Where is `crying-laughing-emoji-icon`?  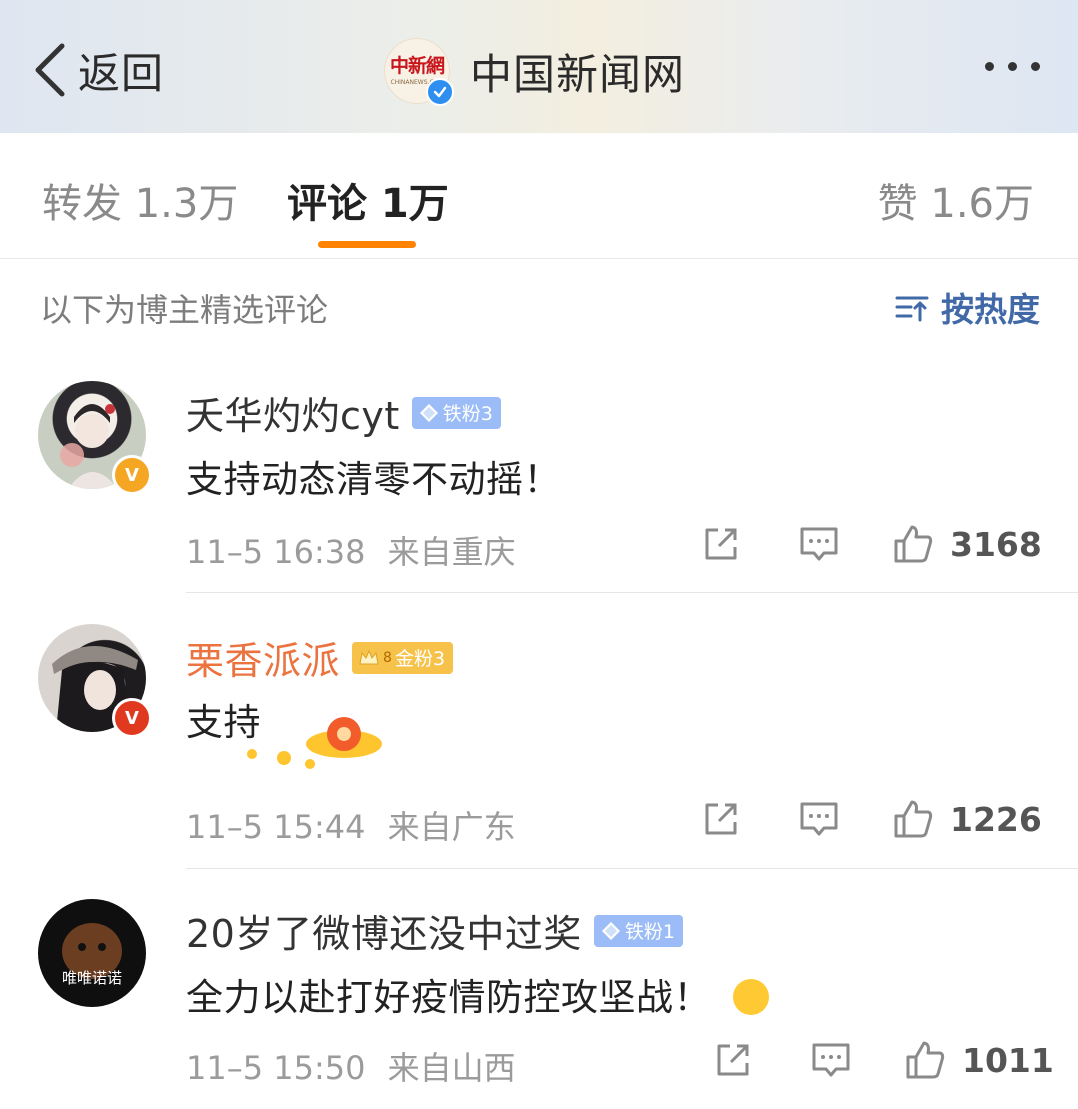 crying-laughing-emoji-icon is located at coordinates (751, 996).